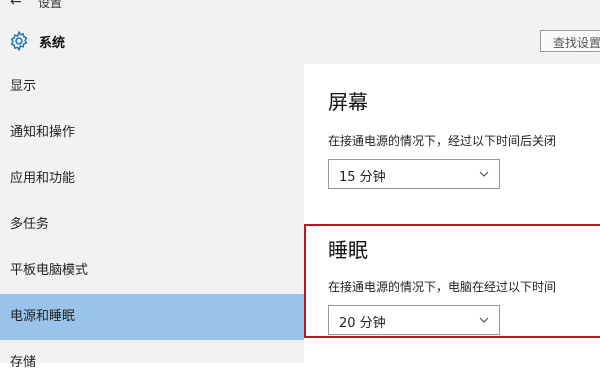 The width and height of the screenshot is (600, 386). I want to click on page-title: 系统, so click(52, 43).